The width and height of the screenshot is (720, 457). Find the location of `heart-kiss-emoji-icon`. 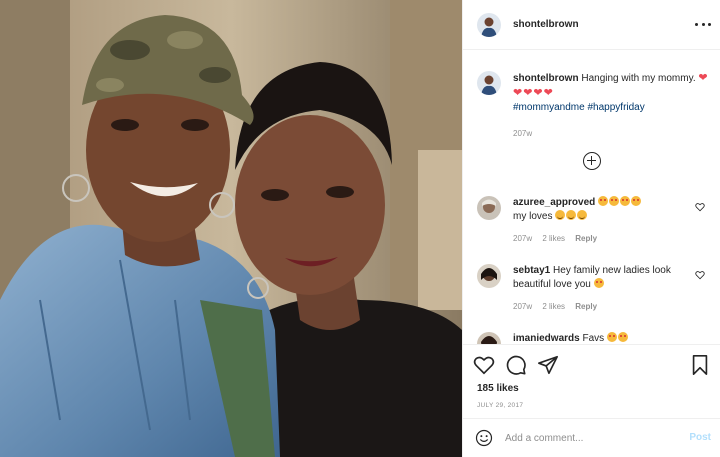

heart-kiss-emoji-icon is located at coordinates (598, 283).